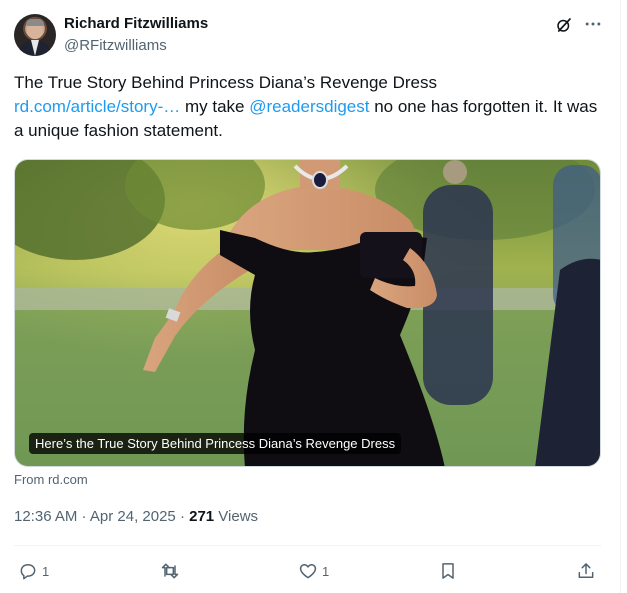  Describe the element at coordinates (326, 571) in the screenshot. I see `like-count: 1` at that location.